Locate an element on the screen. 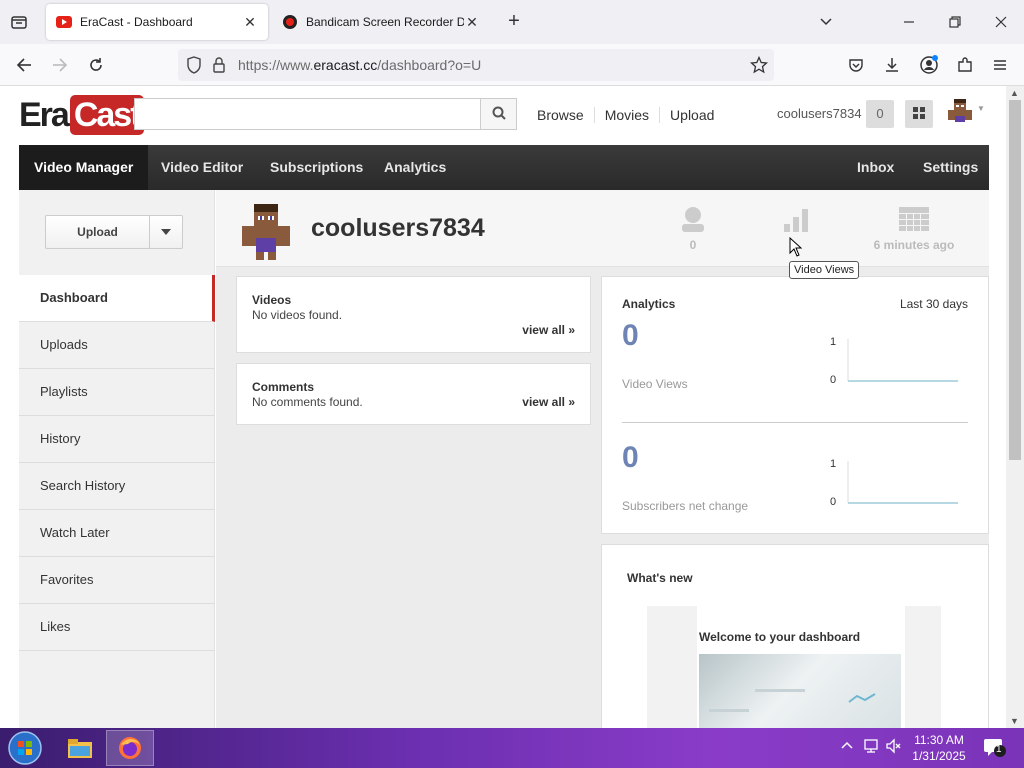  new-tab-plus-icon: + is located at coordinates (514, 21).